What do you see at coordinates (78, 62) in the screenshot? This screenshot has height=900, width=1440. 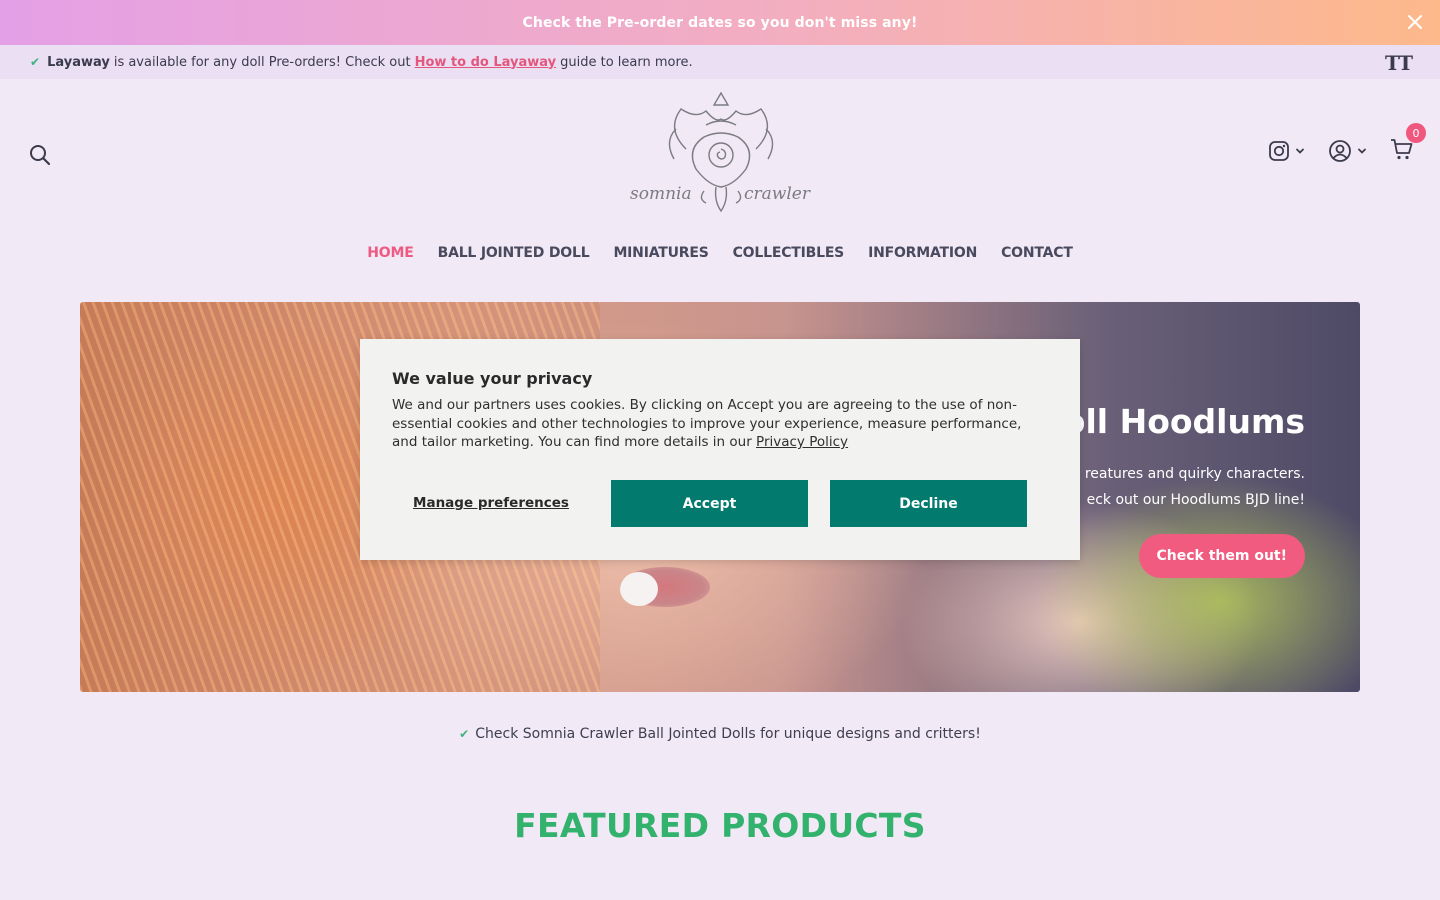 I see `usp-bold: Layaway` at bounding box center [78, 62].